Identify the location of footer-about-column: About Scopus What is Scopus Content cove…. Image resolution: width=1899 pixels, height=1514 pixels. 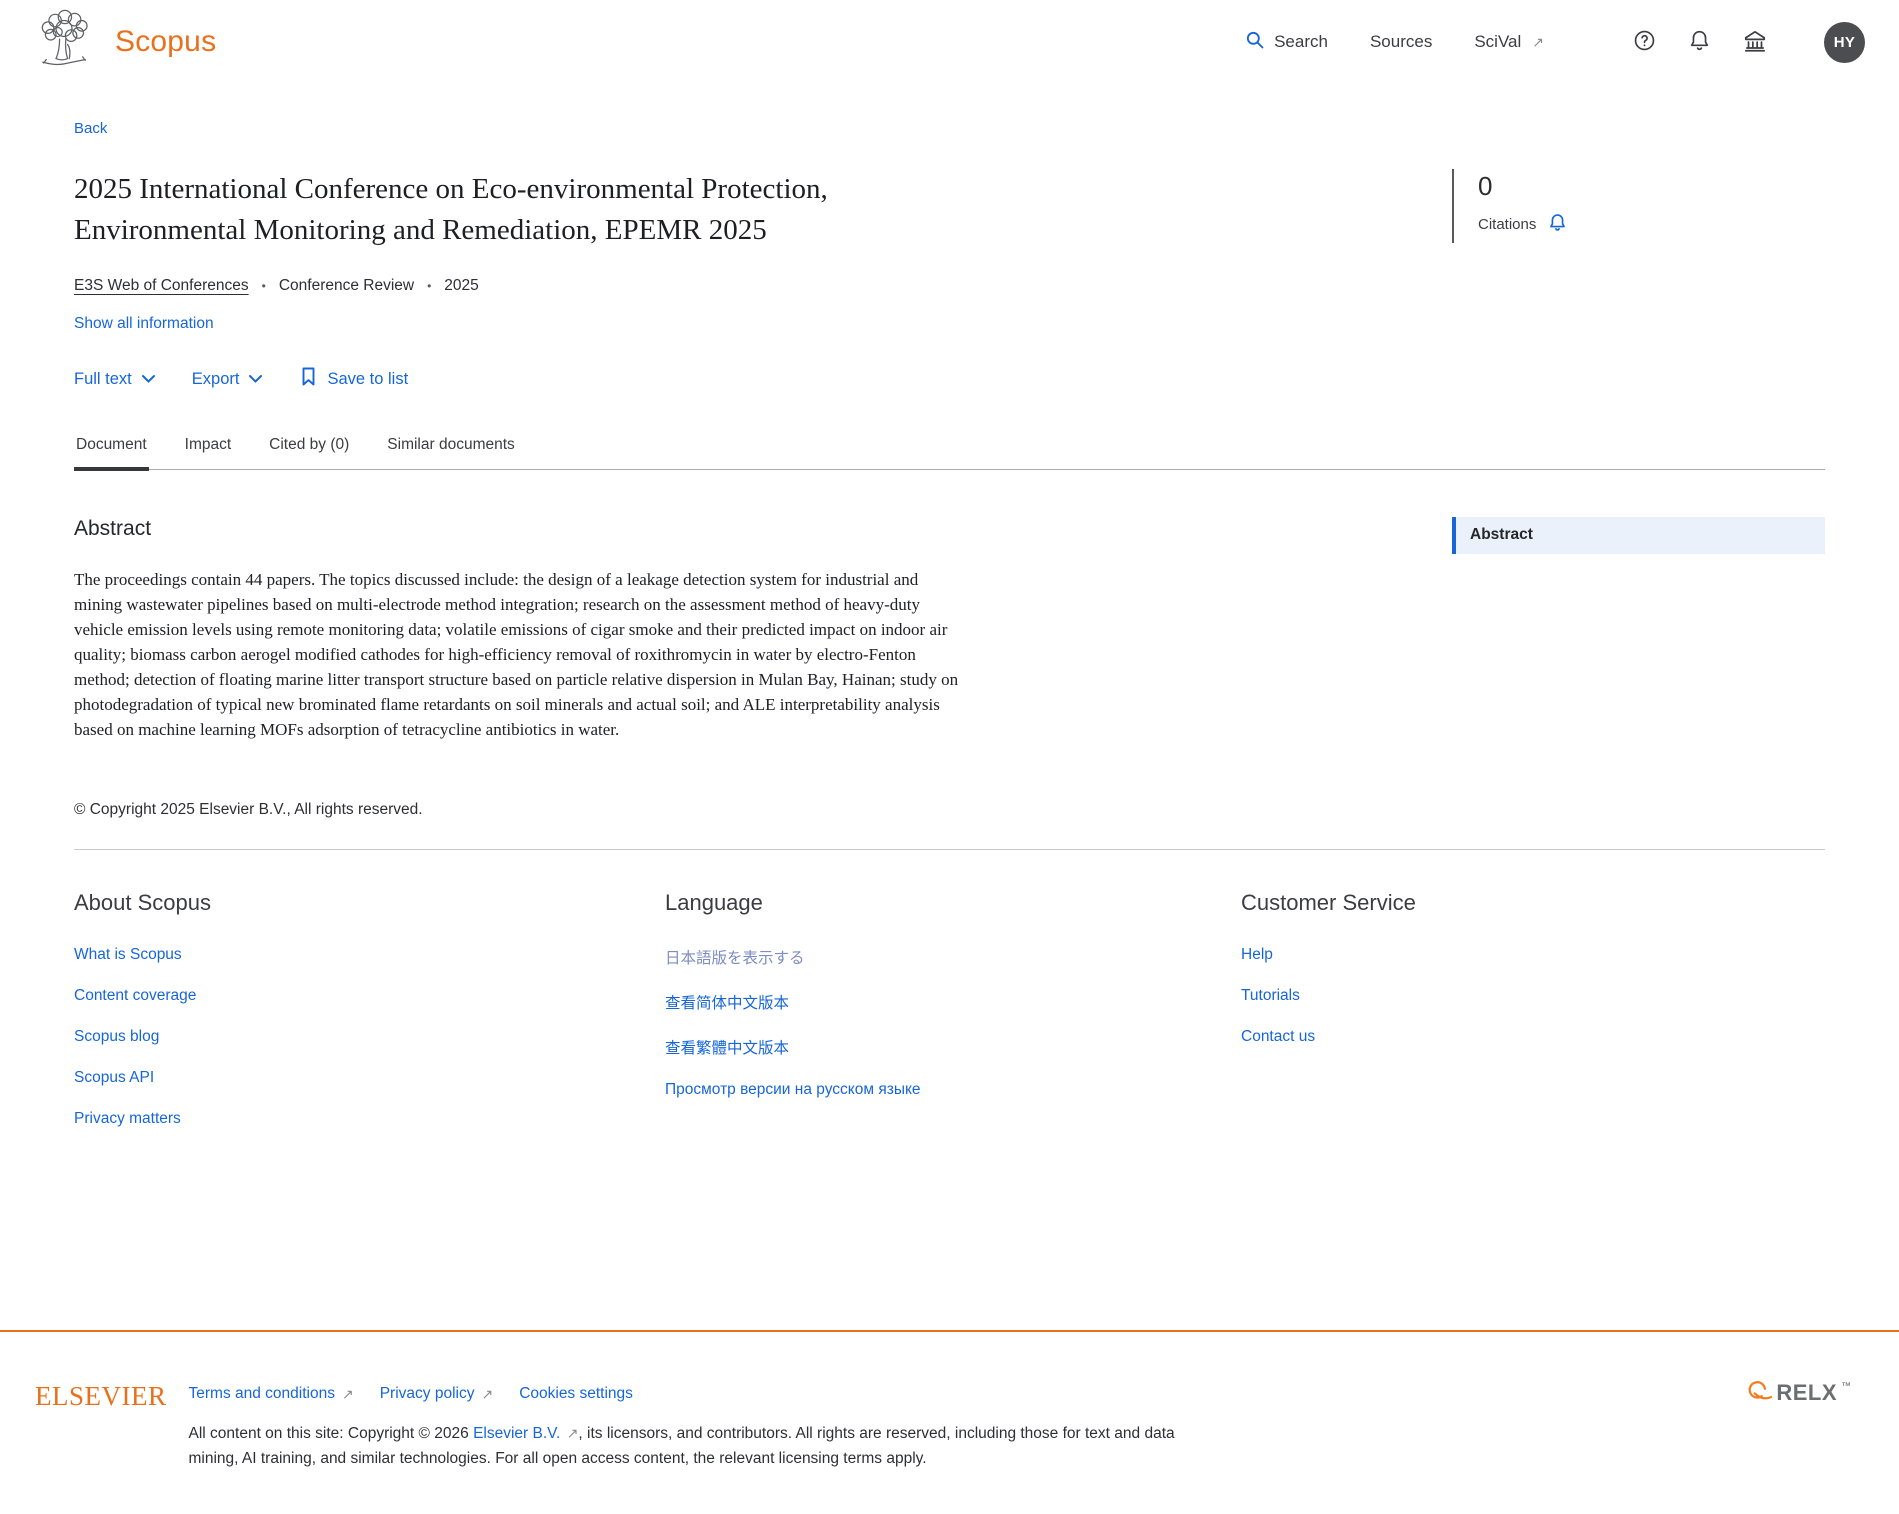
(369, 1020).